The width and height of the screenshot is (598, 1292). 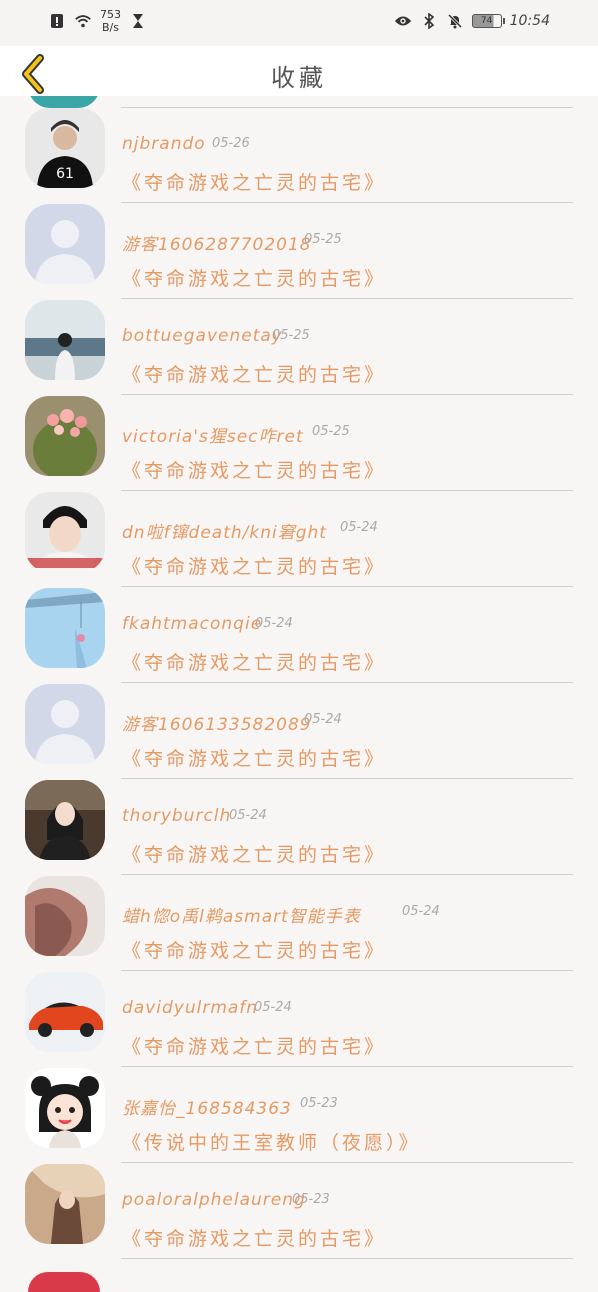 What do you see at coordinates (403, 21) in the screenshot?
I see `eye-icon` at bounding box center [403, 21].